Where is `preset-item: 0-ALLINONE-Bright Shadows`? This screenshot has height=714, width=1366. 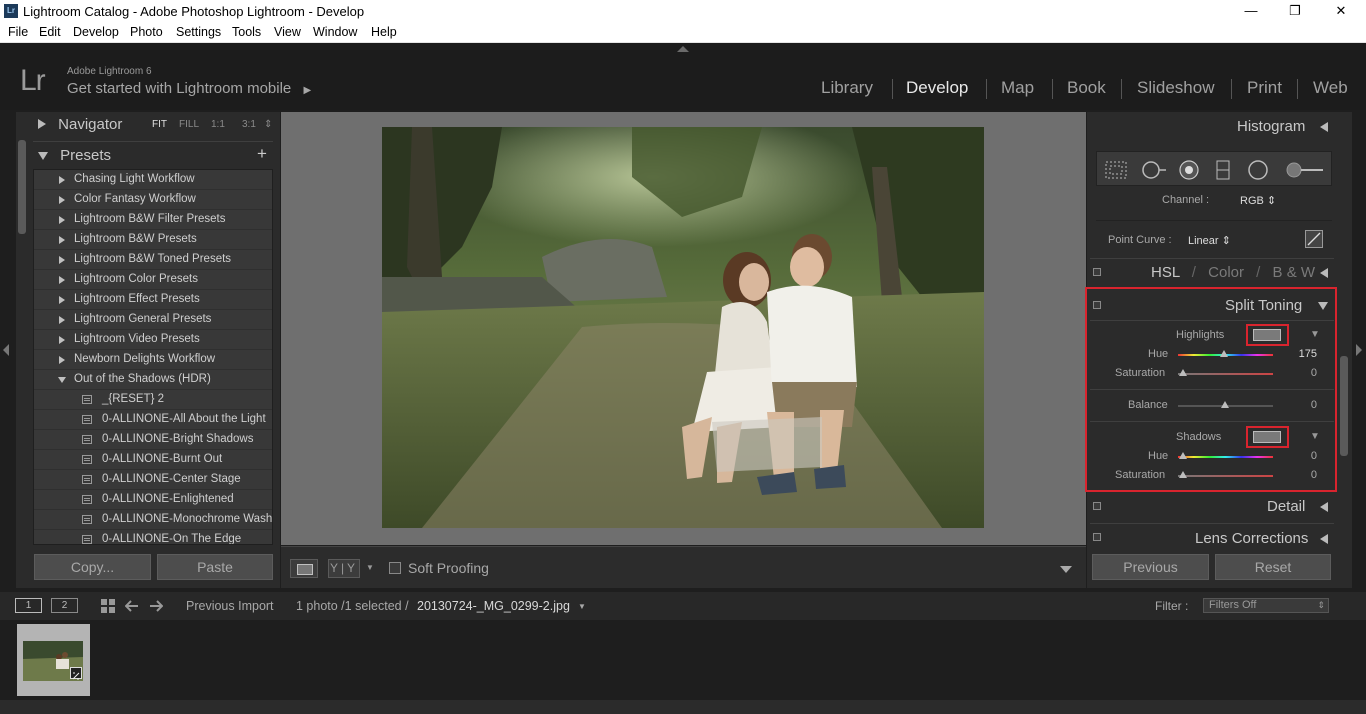
preset-item: 0-ALLINONE-Bright Shadows is located at coordinates (153, 440).